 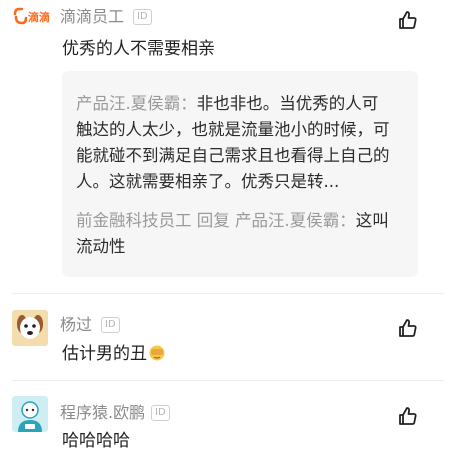 I want to click on comment-text-row: 估计男的丑, so click(x=113, y=354).